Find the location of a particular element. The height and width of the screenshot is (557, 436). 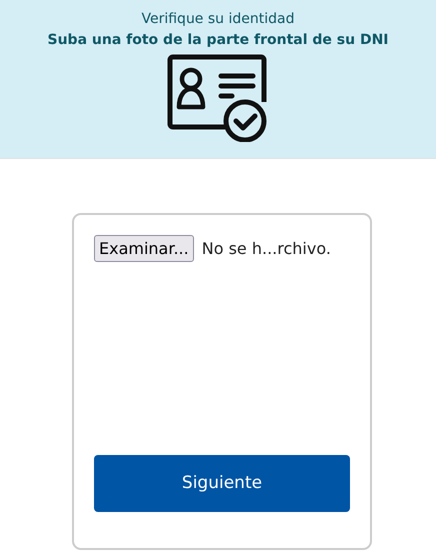

page-subtitle: Suba una foto de la parte frontal de su DNI is located at coordinates (218, 40).